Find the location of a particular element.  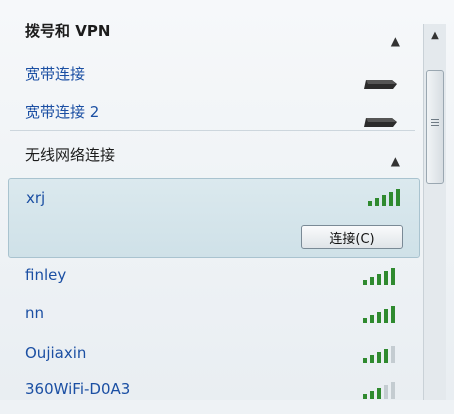

wired-connection-label: 宽带连接 is located at coordinates (55, 74).